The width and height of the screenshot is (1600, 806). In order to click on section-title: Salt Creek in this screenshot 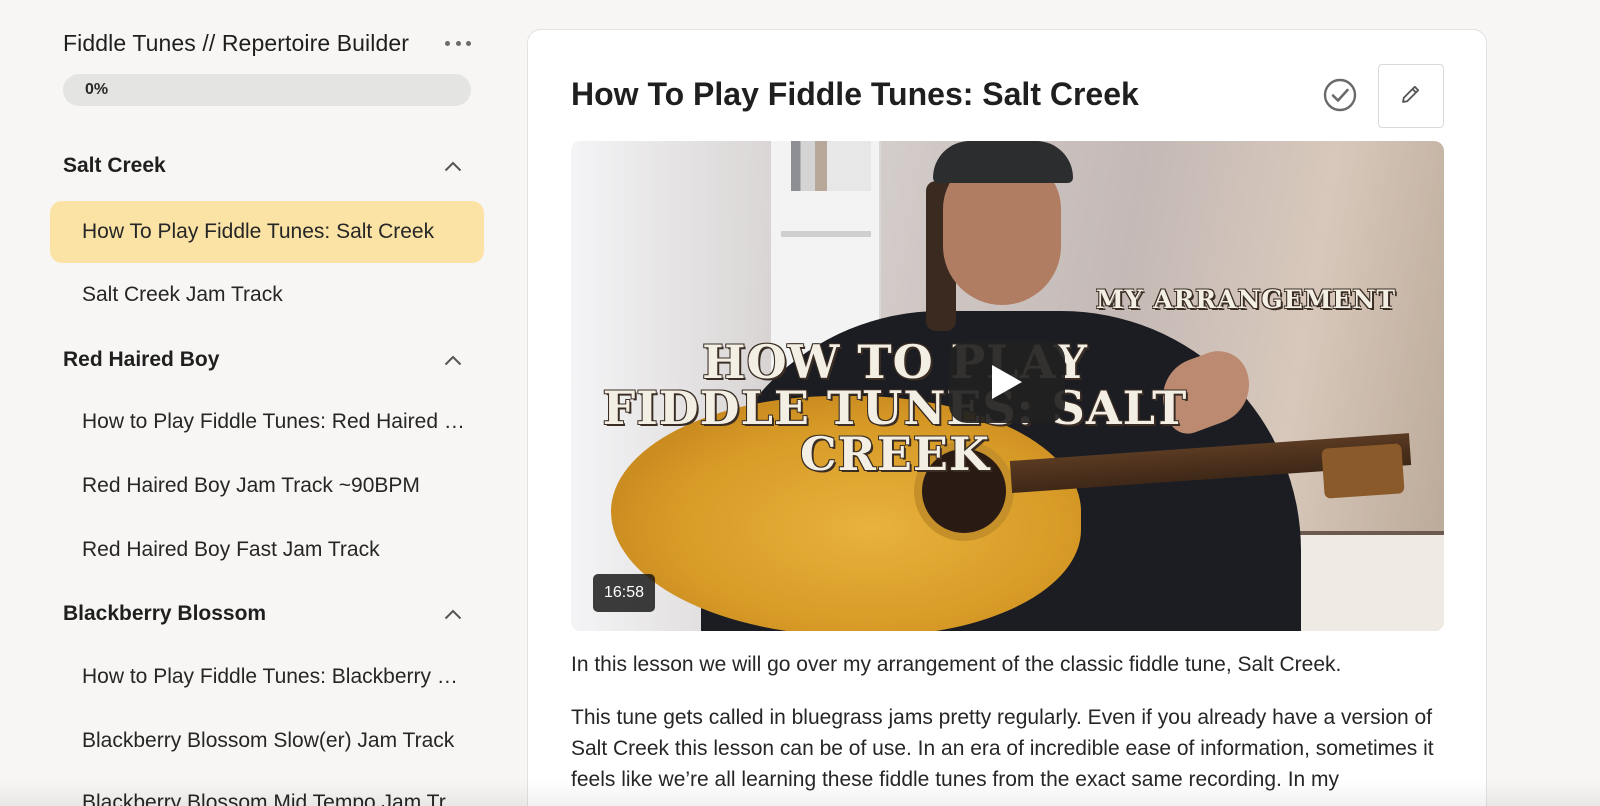, I will do `click(114, 165)`.